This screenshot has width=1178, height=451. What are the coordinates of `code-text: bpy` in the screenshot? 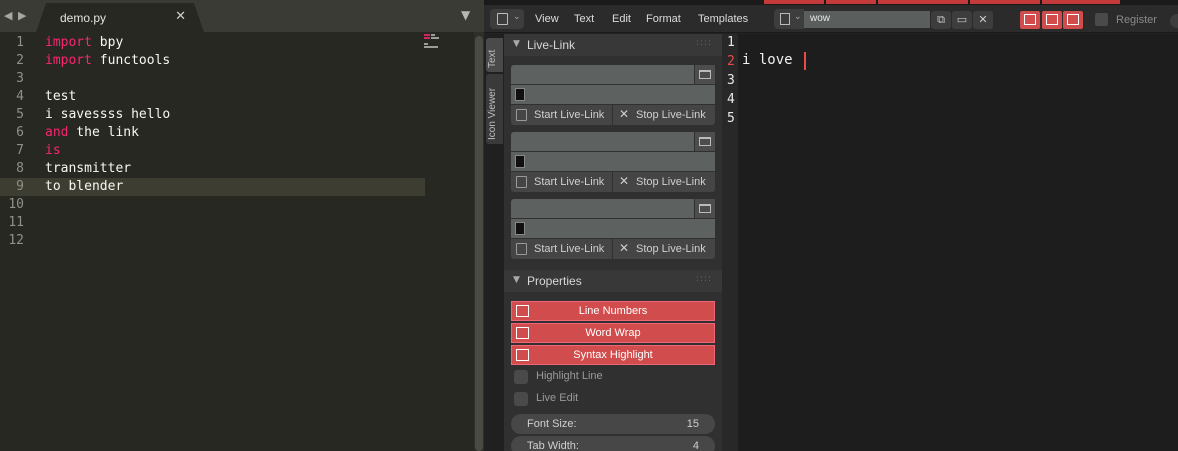 It's located at (107, 42).